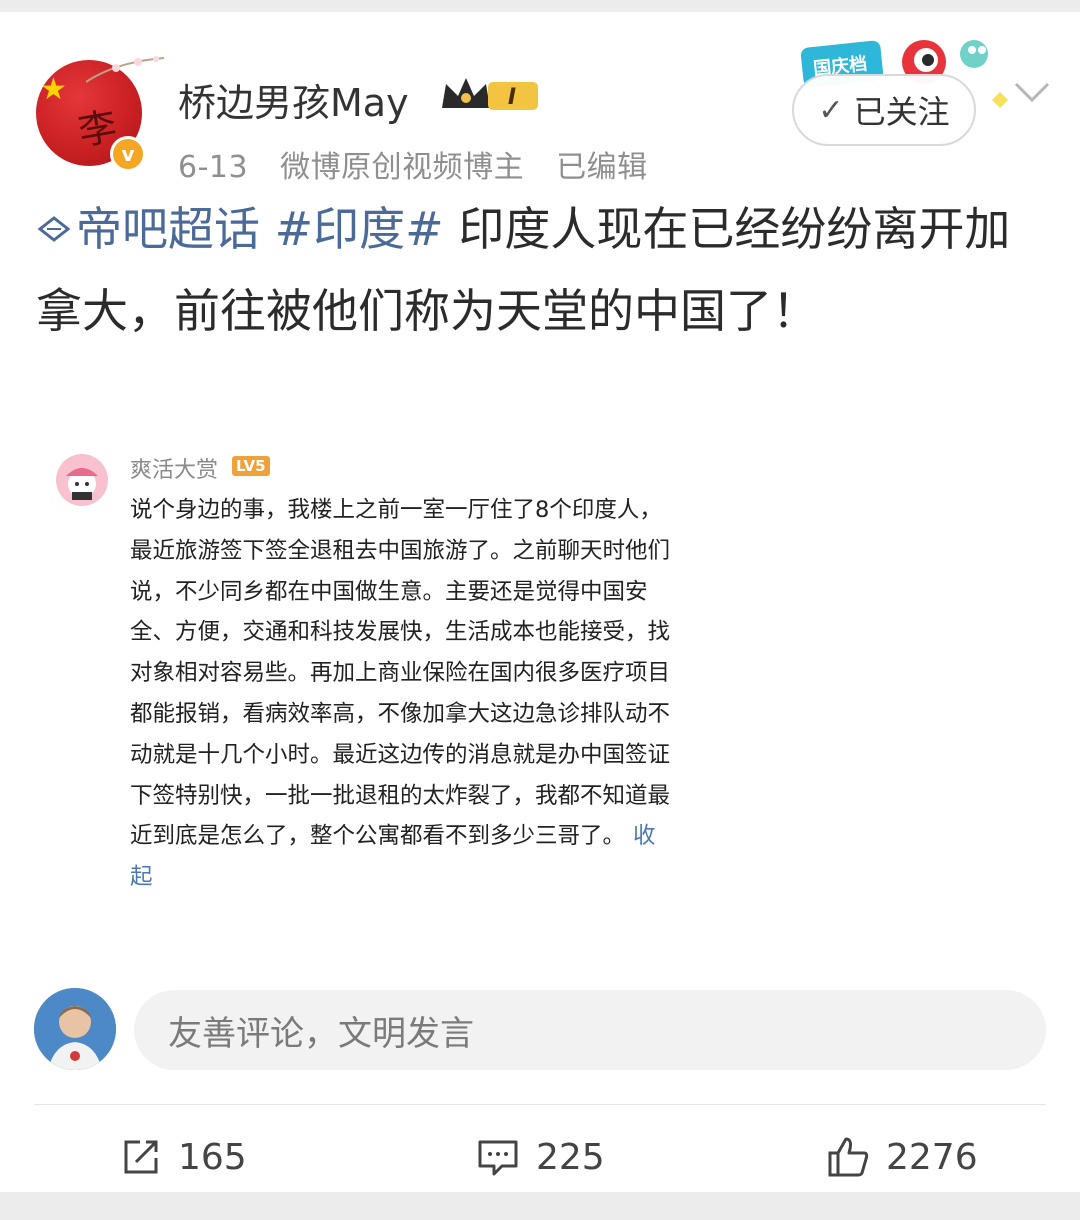 This screenshot has width=1080, height=1220. Describe the element at coordinates (540, 1104) in the screenshot. I see `divider` at that location.